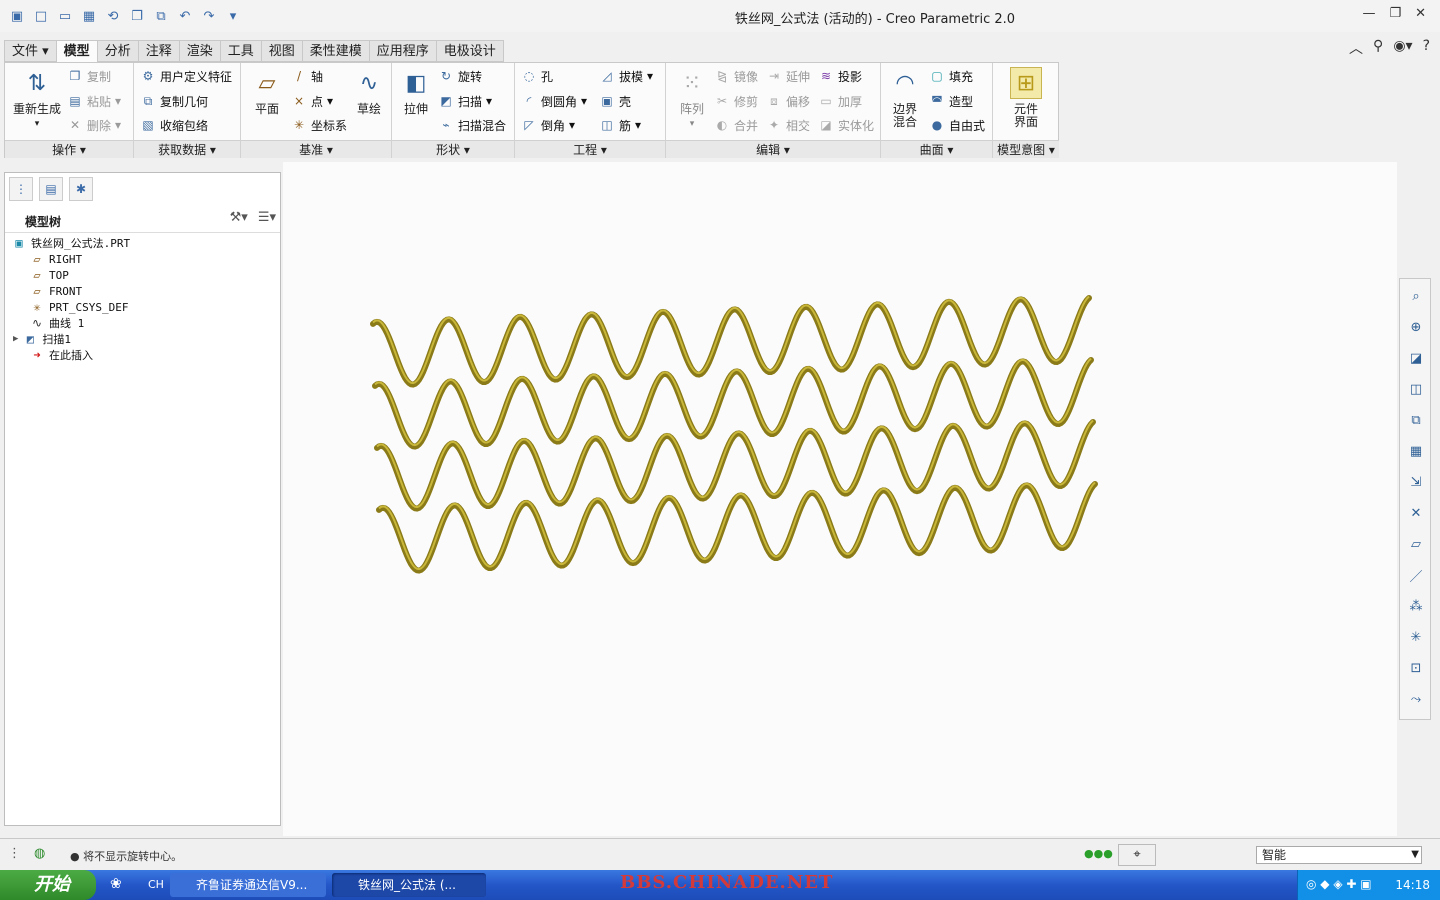 The image size is (1440, 900). I want to click on tab-view: 视图, so click(281, 51).